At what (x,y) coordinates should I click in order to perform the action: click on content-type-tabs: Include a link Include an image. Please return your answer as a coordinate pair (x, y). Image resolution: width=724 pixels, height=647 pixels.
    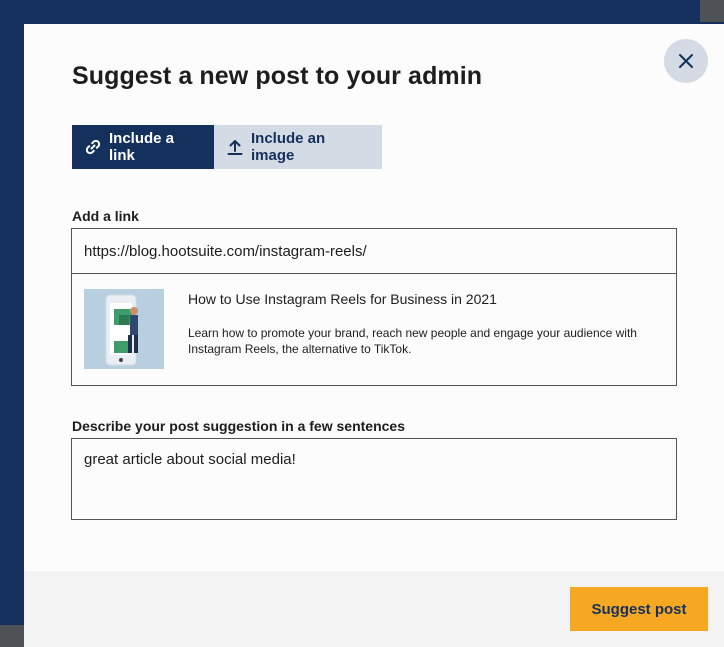
    Looking at the image, I should click on (227, 147).